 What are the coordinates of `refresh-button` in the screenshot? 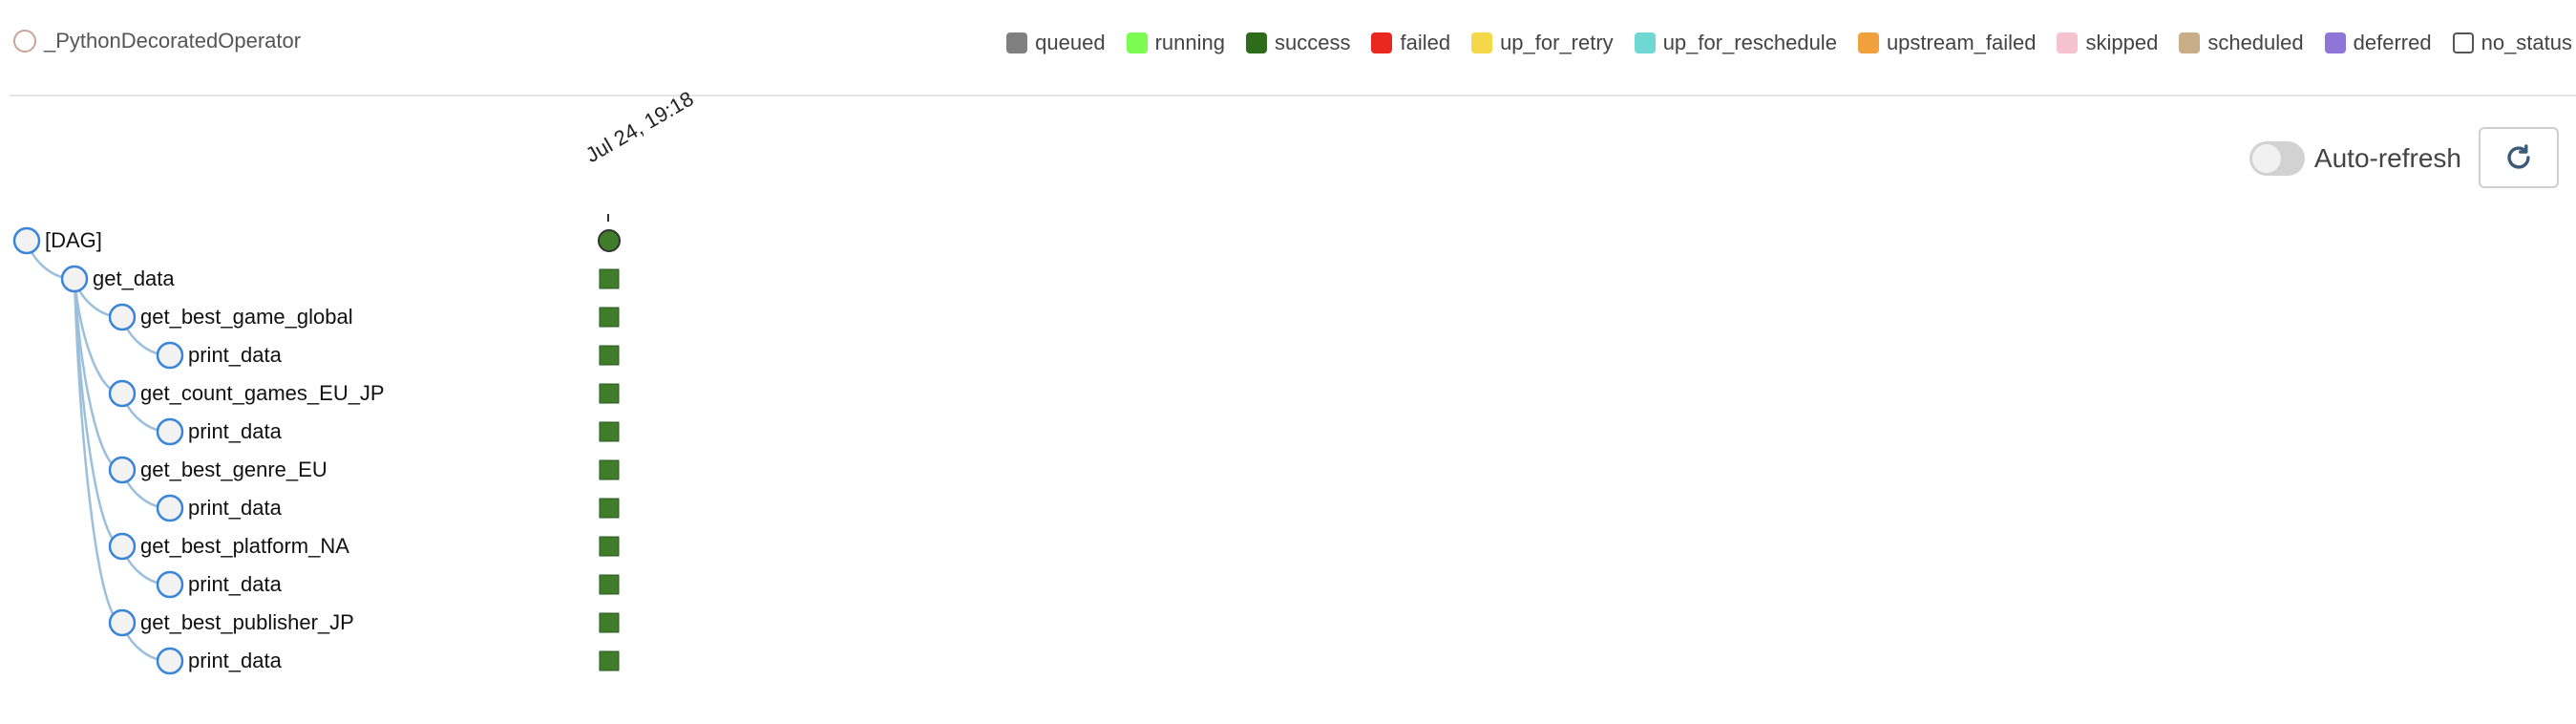 It's located at (2519, 157).